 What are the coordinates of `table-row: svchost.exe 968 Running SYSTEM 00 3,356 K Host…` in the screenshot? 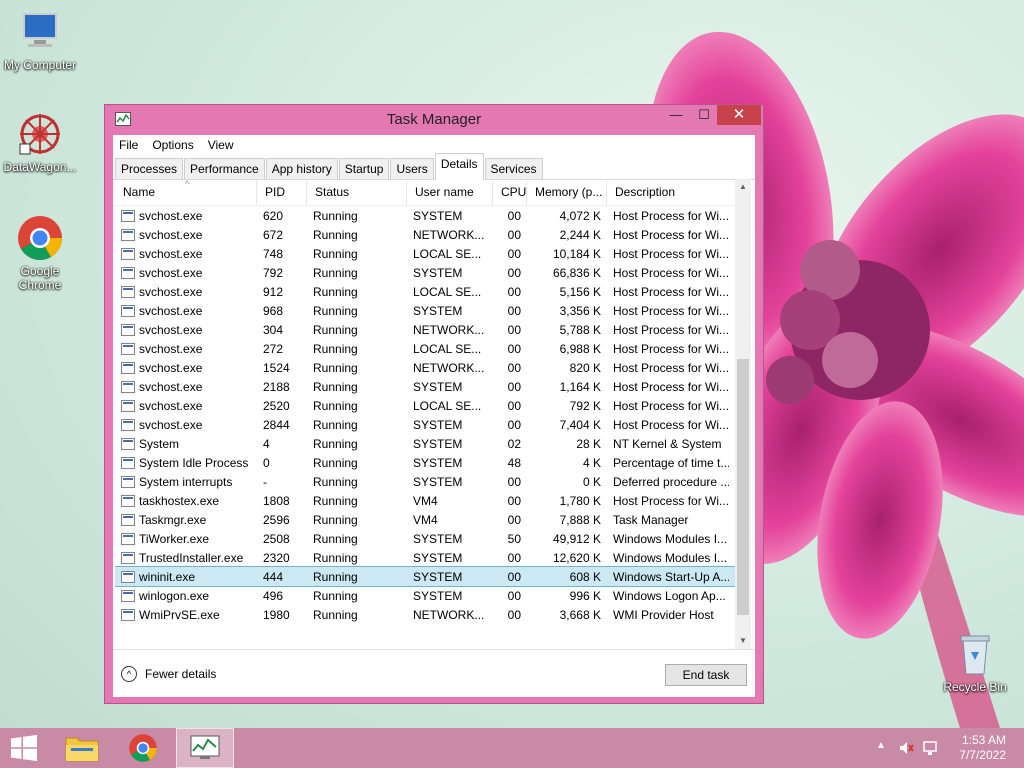 It's located at (433, 310).